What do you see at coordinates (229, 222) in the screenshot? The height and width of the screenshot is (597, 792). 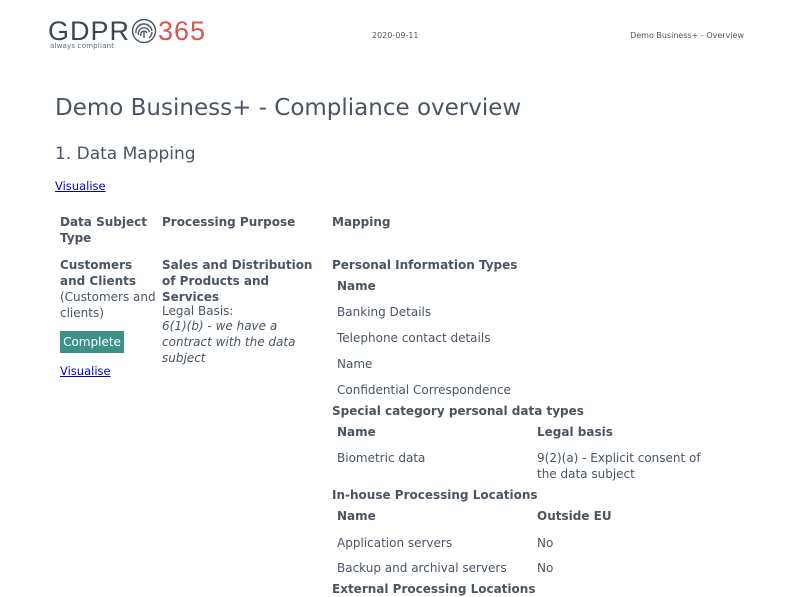 I see `header-processing-purpose: Processing Purpose` at bounding box center [229, 222].